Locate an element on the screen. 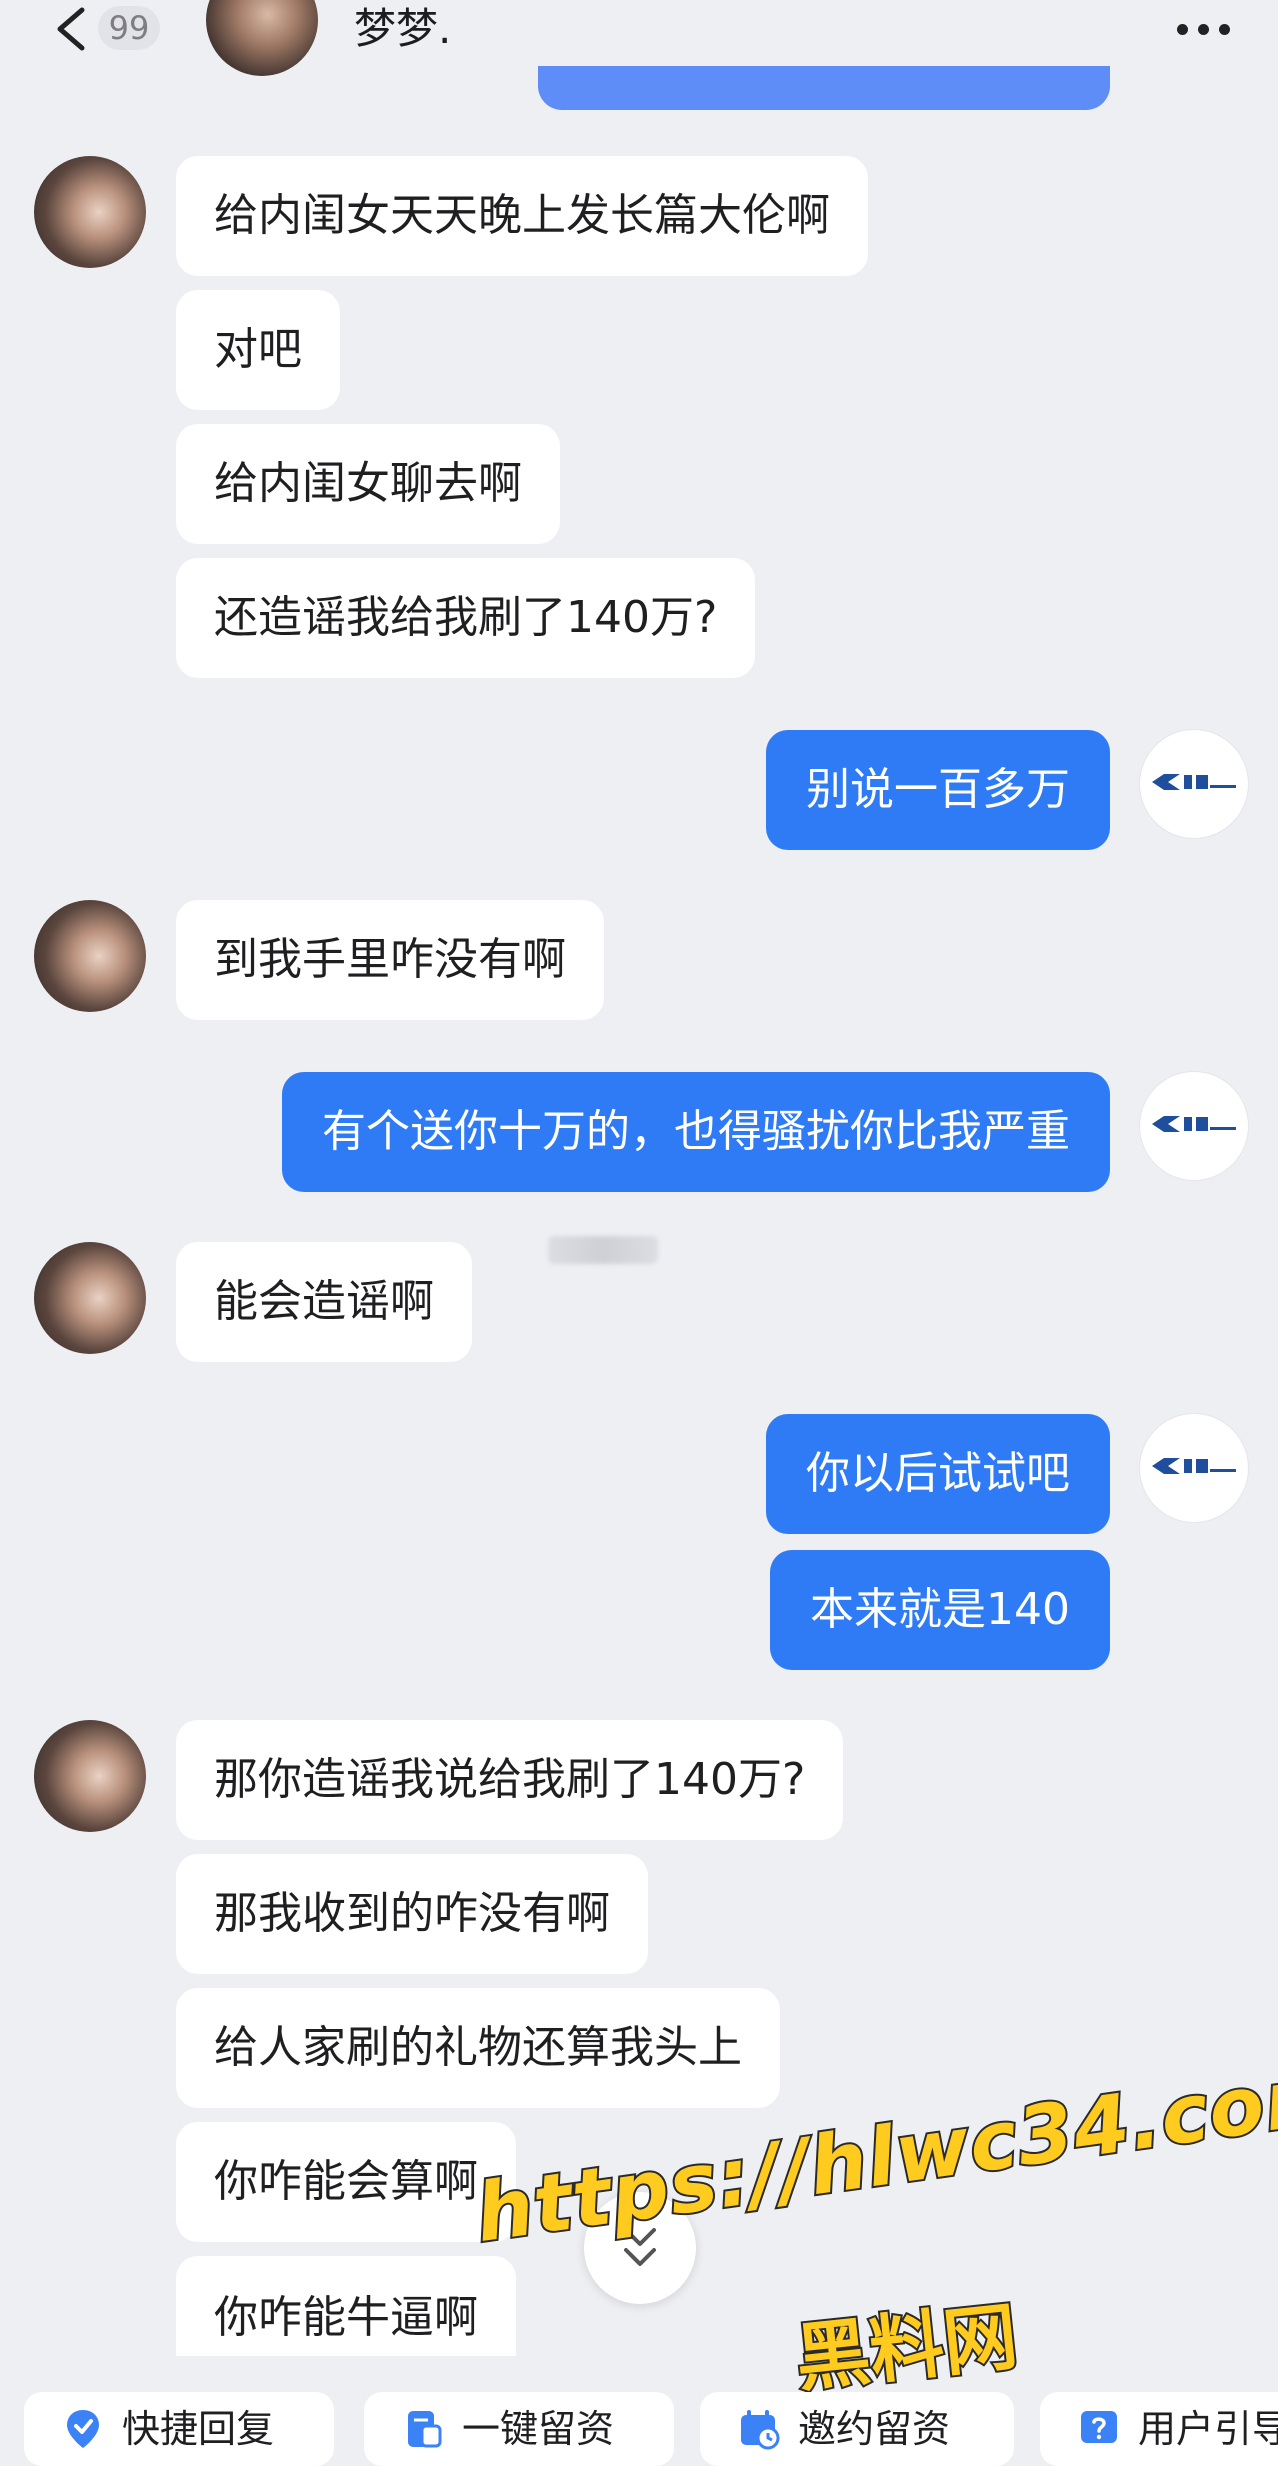  location-pin-icon is located at coordinates (83, 2429).